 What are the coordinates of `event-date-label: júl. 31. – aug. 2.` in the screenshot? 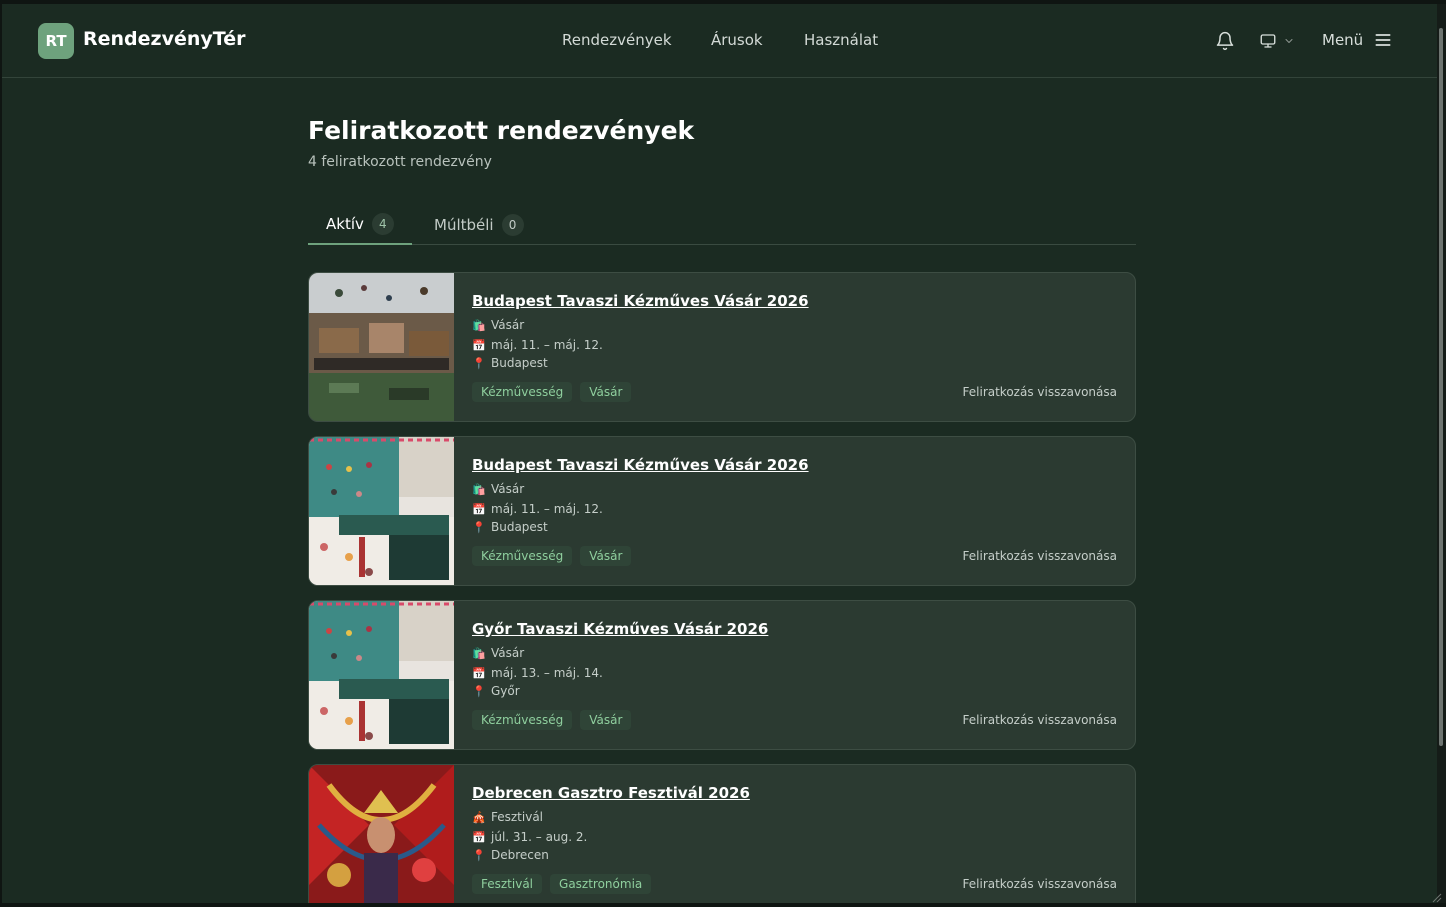 It's located at (539, 837).